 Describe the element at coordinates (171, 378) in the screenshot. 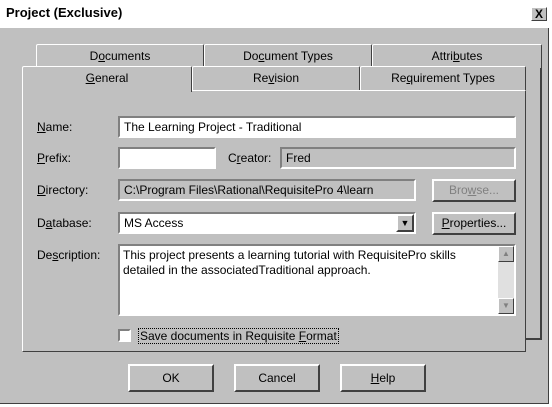

I see `ok-button: OK` at that location.